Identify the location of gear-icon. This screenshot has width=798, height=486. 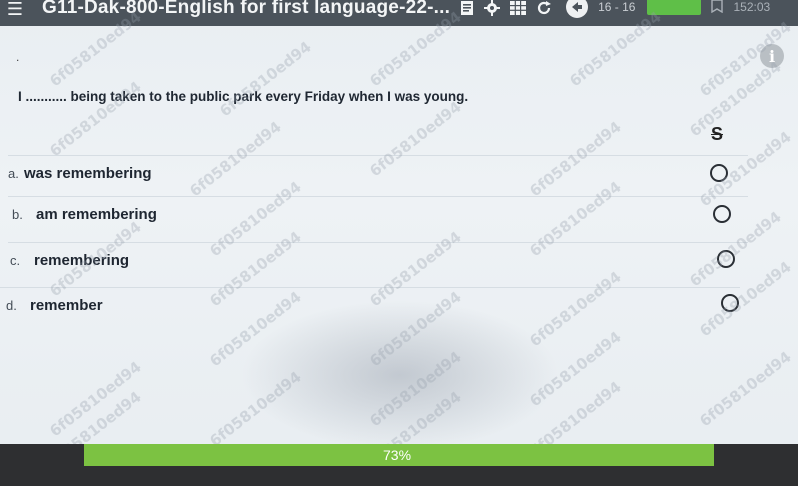
(492, 8).